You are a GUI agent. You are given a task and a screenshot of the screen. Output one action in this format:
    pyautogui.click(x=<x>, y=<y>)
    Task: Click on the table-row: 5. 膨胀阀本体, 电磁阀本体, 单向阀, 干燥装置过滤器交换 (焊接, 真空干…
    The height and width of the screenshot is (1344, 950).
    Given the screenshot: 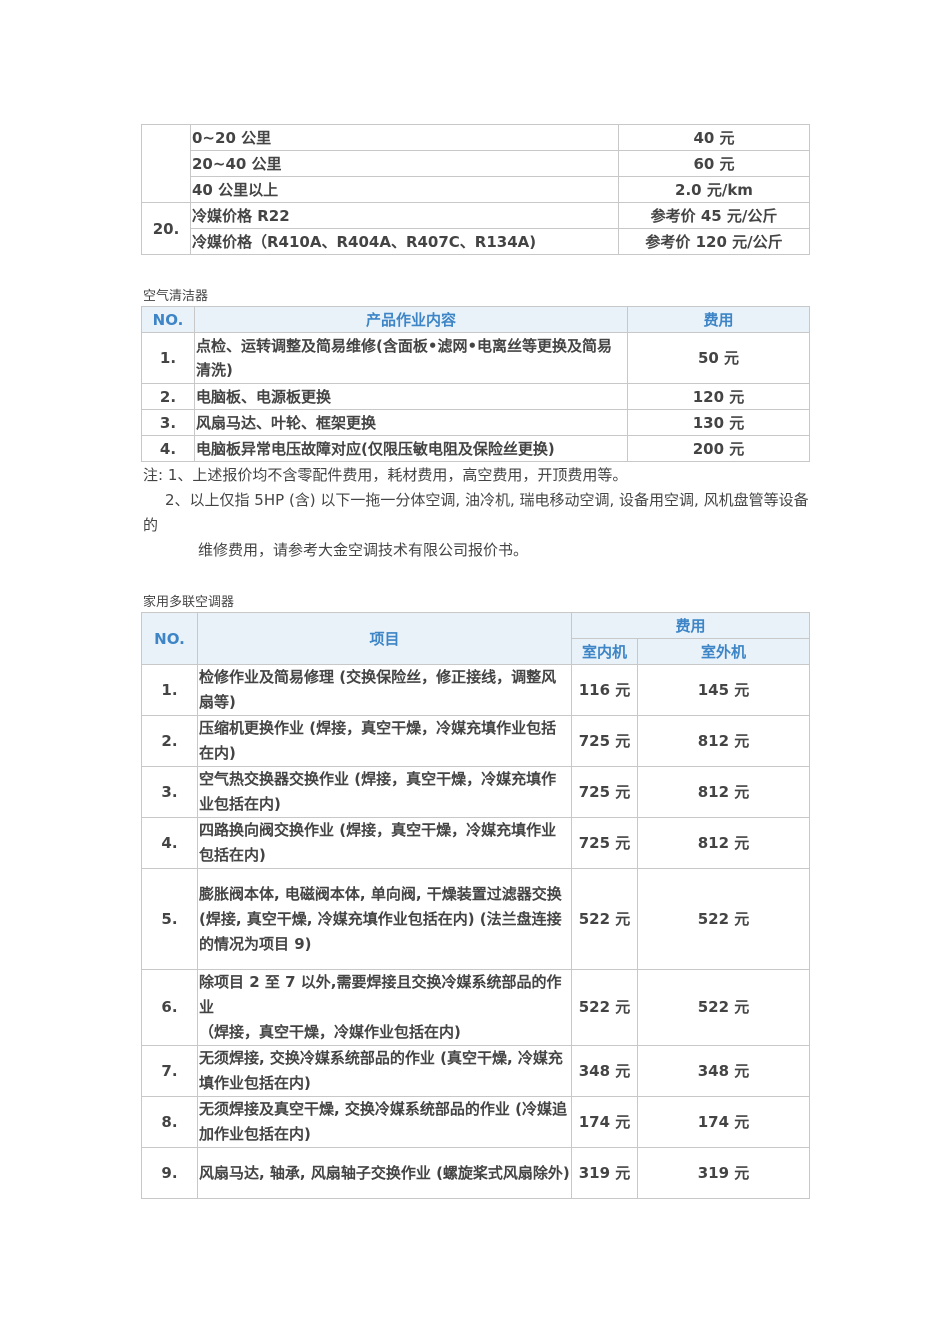 What is the action you would take?
    pyautogui.click(x=476, y=919)
    